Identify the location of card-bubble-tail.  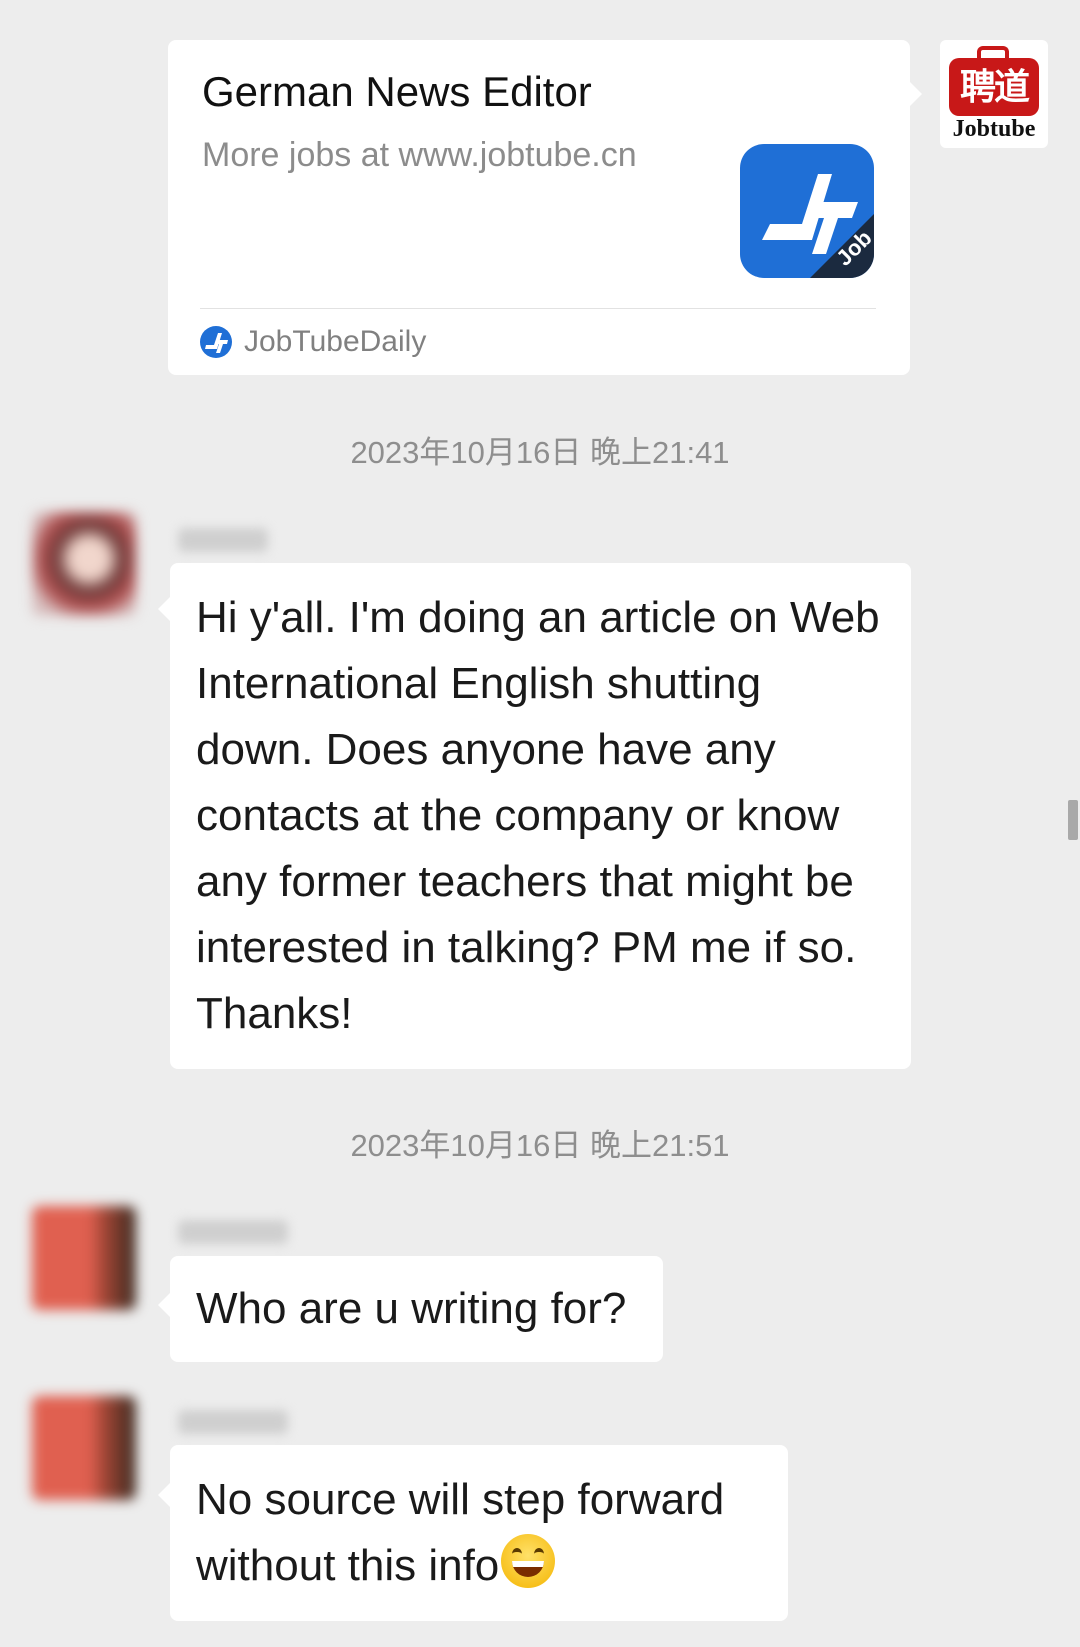
(915, 94).